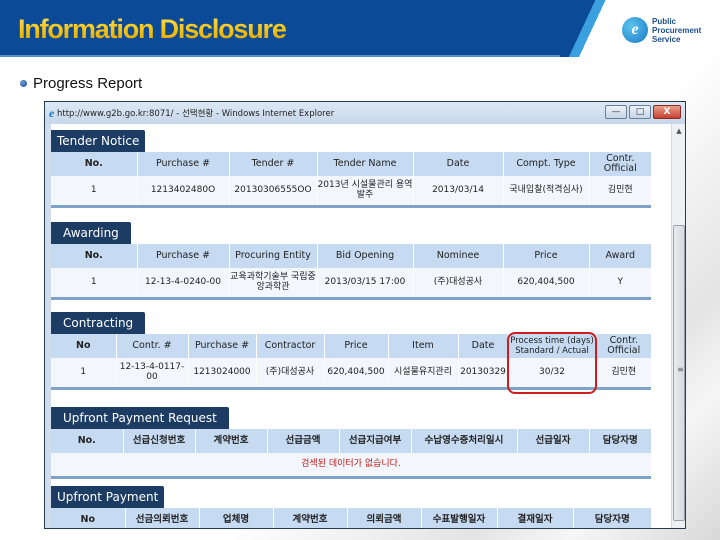 This screenshot has height=540, width=720. I want to click on col-header: Bid Opening, so click(365, 256).